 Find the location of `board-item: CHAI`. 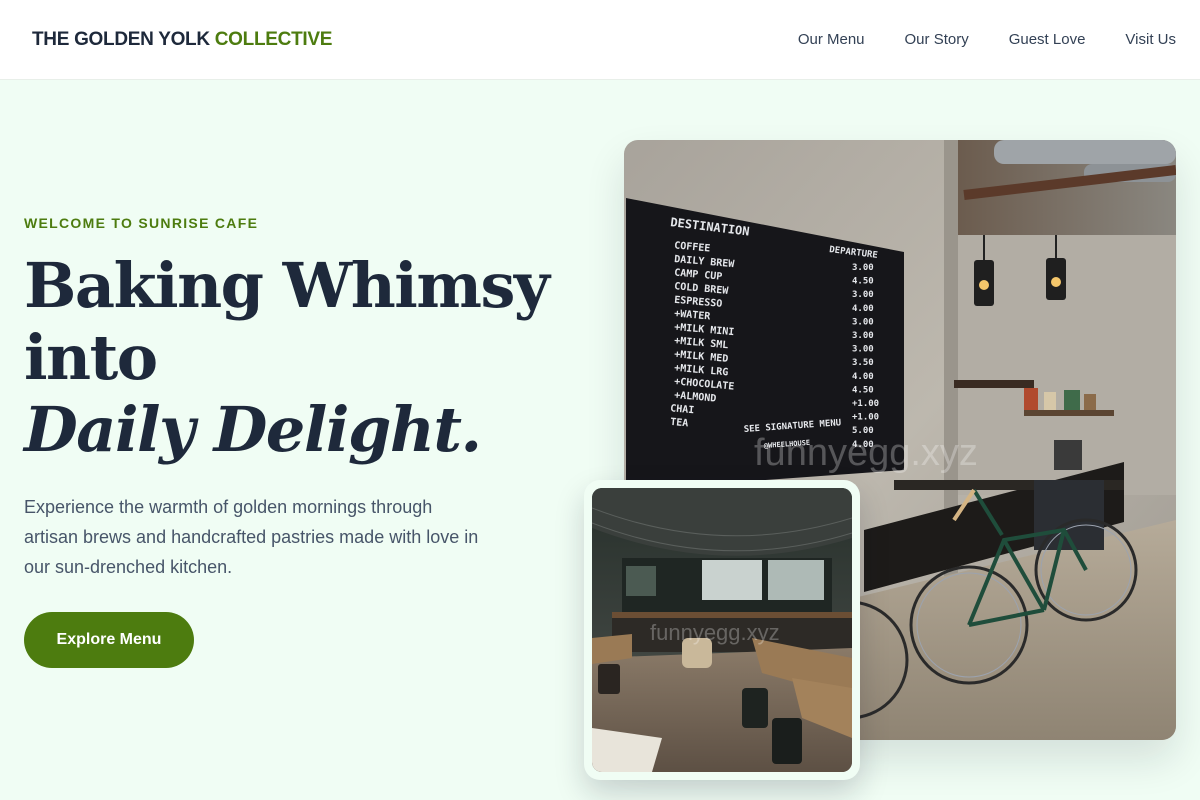

board-item: CHAI is located at coordinates (682, 409).